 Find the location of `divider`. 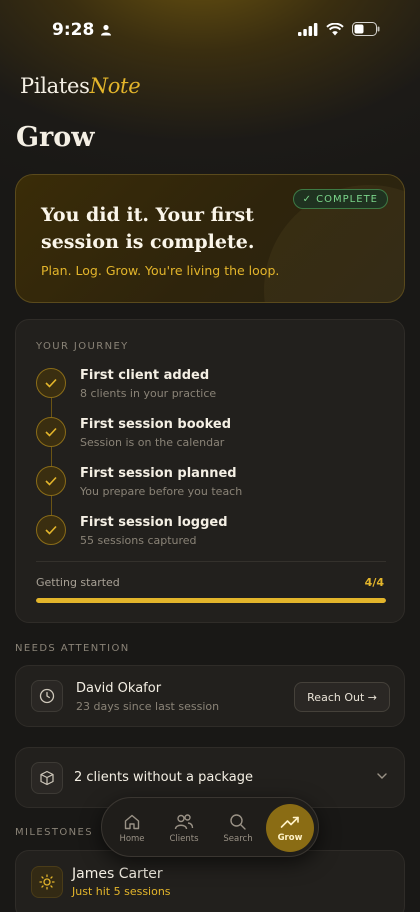

divider is located at coordinates (211, 561).